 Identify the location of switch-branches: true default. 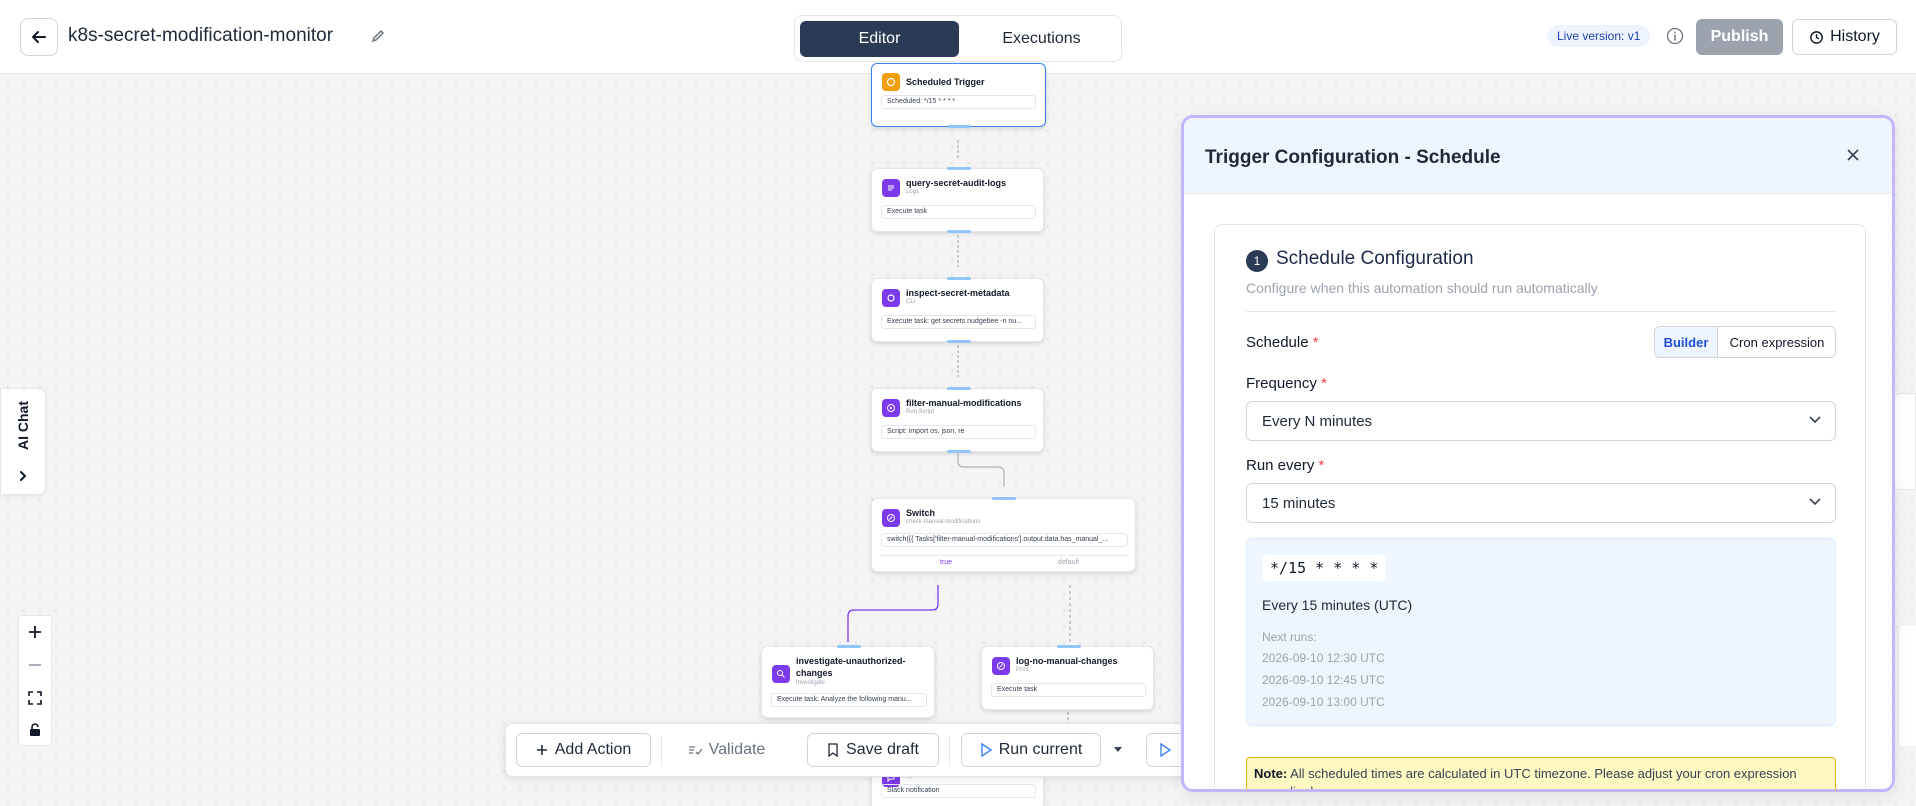
(1003, 562).